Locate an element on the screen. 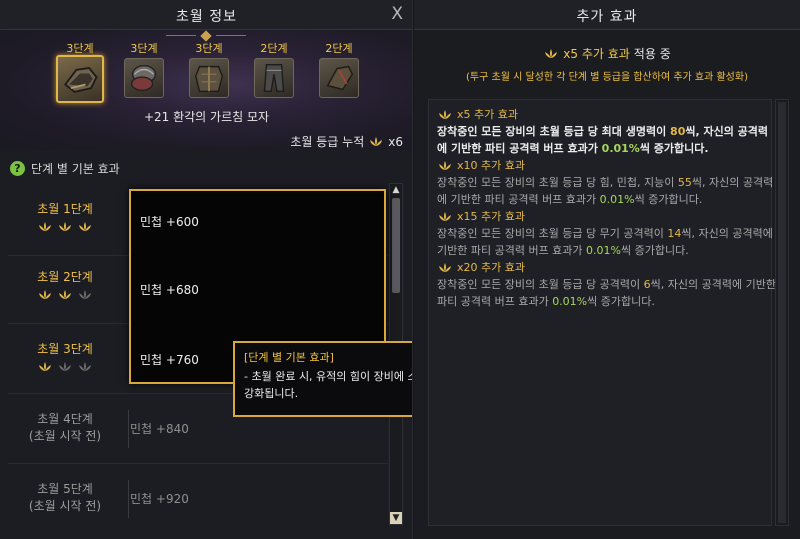 The image size is (800, 539). effect-title: x10 추가 효과 is located at coordinates (491, 165).